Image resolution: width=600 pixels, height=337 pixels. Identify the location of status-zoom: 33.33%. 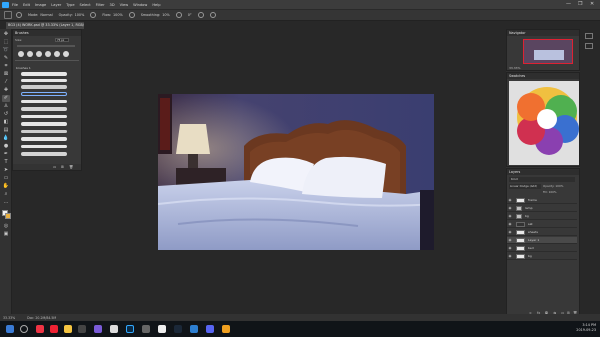
(9, 318).